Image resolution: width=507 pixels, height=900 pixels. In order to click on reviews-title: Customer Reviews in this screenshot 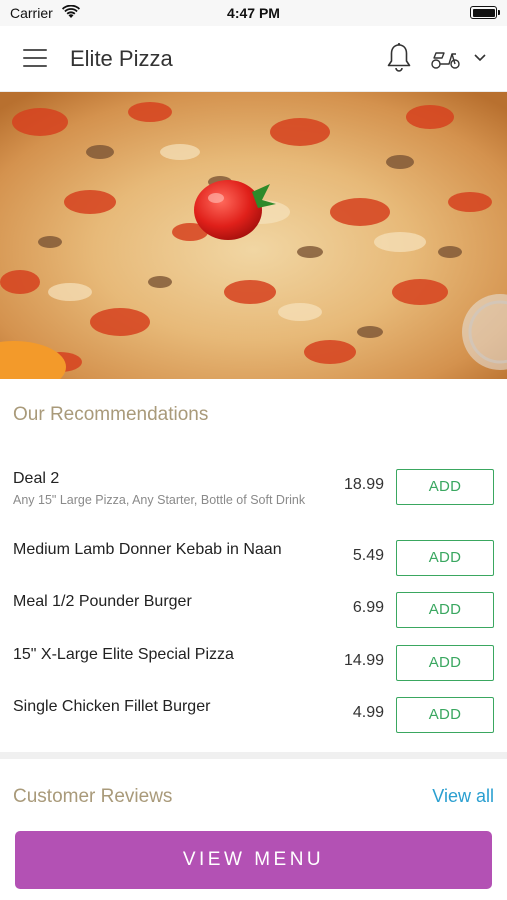, I will do `click(93, 796)`.